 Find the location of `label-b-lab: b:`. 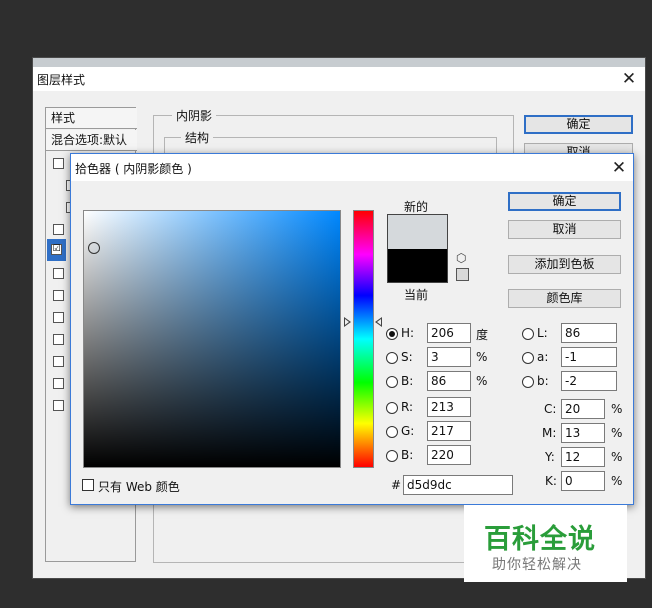

label-b-lab: b: is located at coordinates (543, 381).